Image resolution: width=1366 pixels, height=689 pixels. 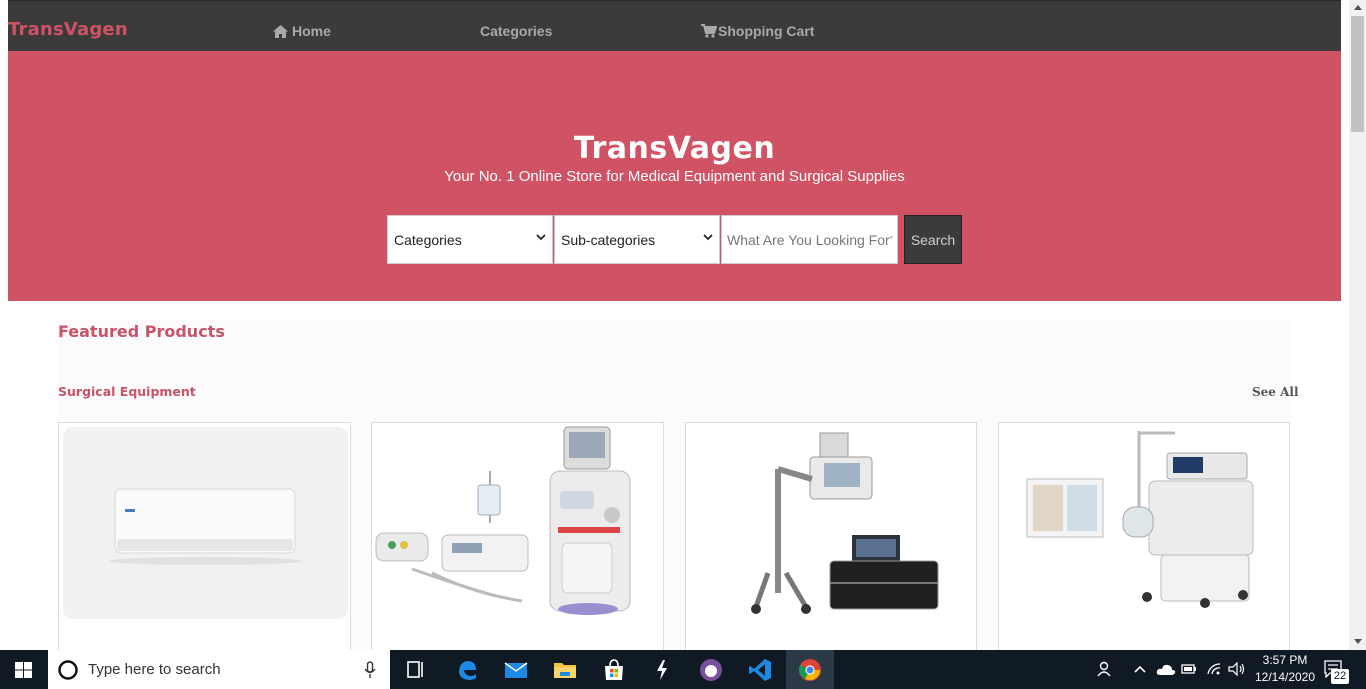 I want to click on clock-date: 12/14/2020, so click(x=1285, y=677).